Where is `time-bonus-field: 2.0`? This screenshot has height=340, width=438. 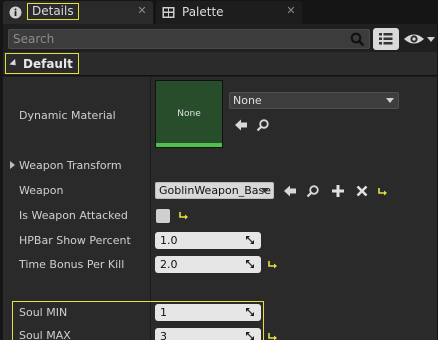
time-bonus-field: 2.0 is located at coordinates (208, 264).